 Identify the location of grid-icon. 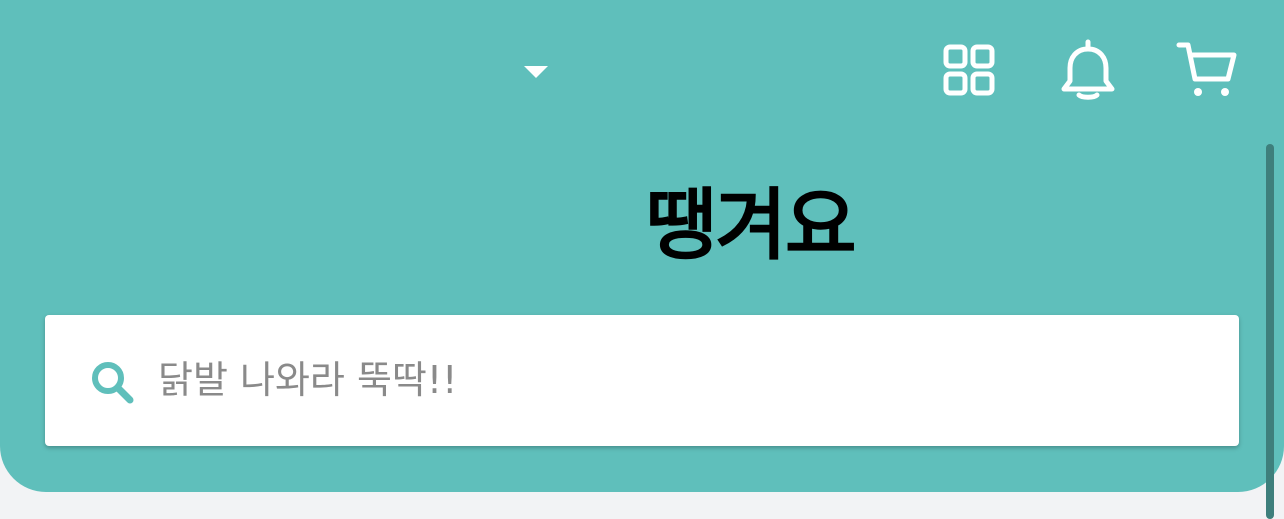
(969, 70).